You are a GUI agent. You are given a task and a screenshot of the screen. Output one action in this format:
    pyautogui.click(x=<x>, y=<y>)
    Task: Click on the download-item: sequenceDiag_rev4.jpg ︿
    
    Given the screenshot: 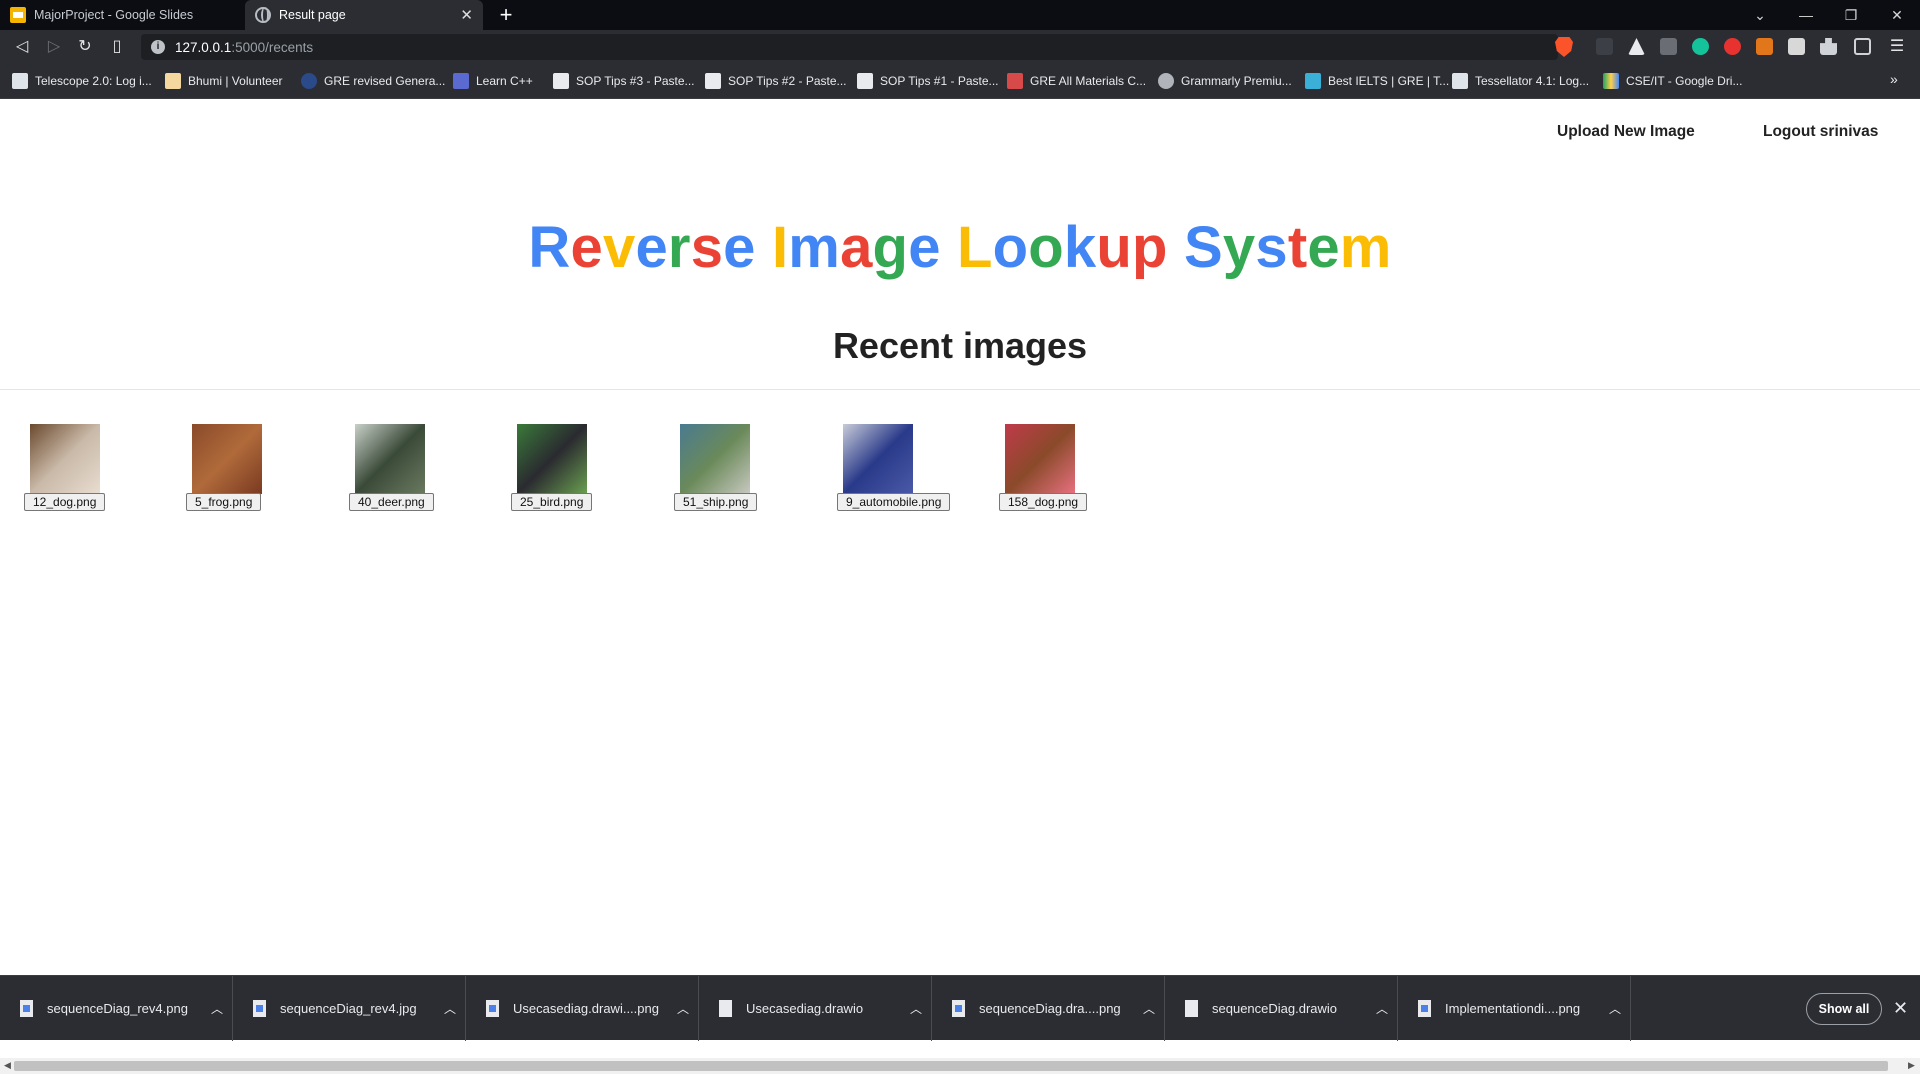 What is the action you would take?
    pyautogui.click(x=349, y=1008)
    